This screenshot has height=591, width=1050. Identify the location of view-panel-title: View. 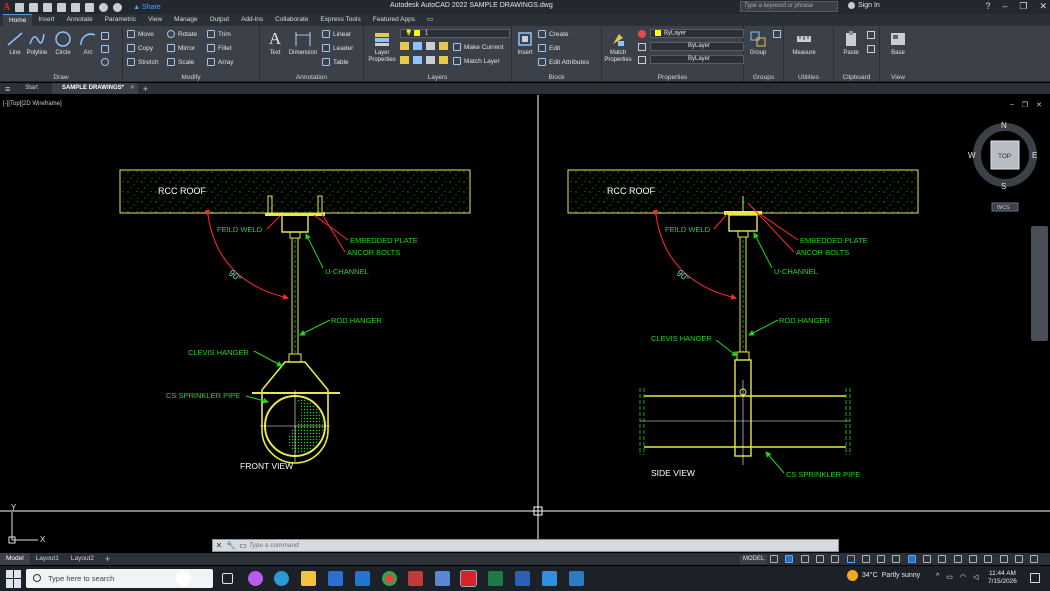
(898, 77).